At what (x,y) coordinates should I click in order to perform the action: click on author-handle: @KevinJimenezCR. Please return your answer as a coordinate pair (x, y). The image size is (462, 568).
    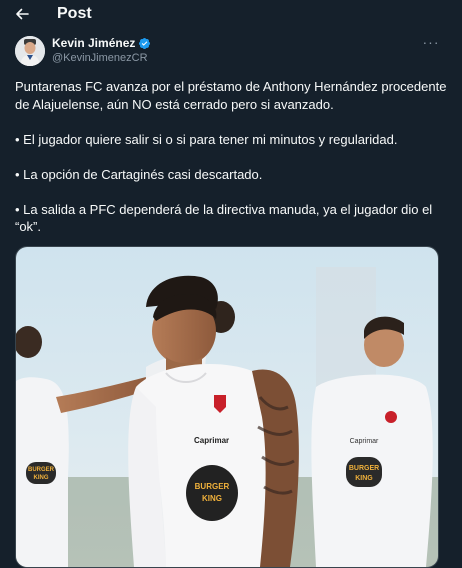
    Looking at the image, I should click on (100, 58).